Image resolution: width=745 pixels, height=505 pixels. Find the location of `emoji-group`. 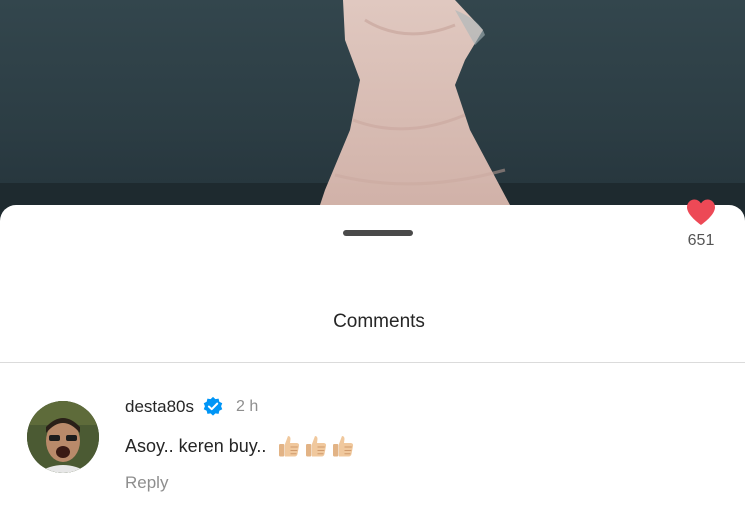

emoji-group is located at coordinates (316, 446).